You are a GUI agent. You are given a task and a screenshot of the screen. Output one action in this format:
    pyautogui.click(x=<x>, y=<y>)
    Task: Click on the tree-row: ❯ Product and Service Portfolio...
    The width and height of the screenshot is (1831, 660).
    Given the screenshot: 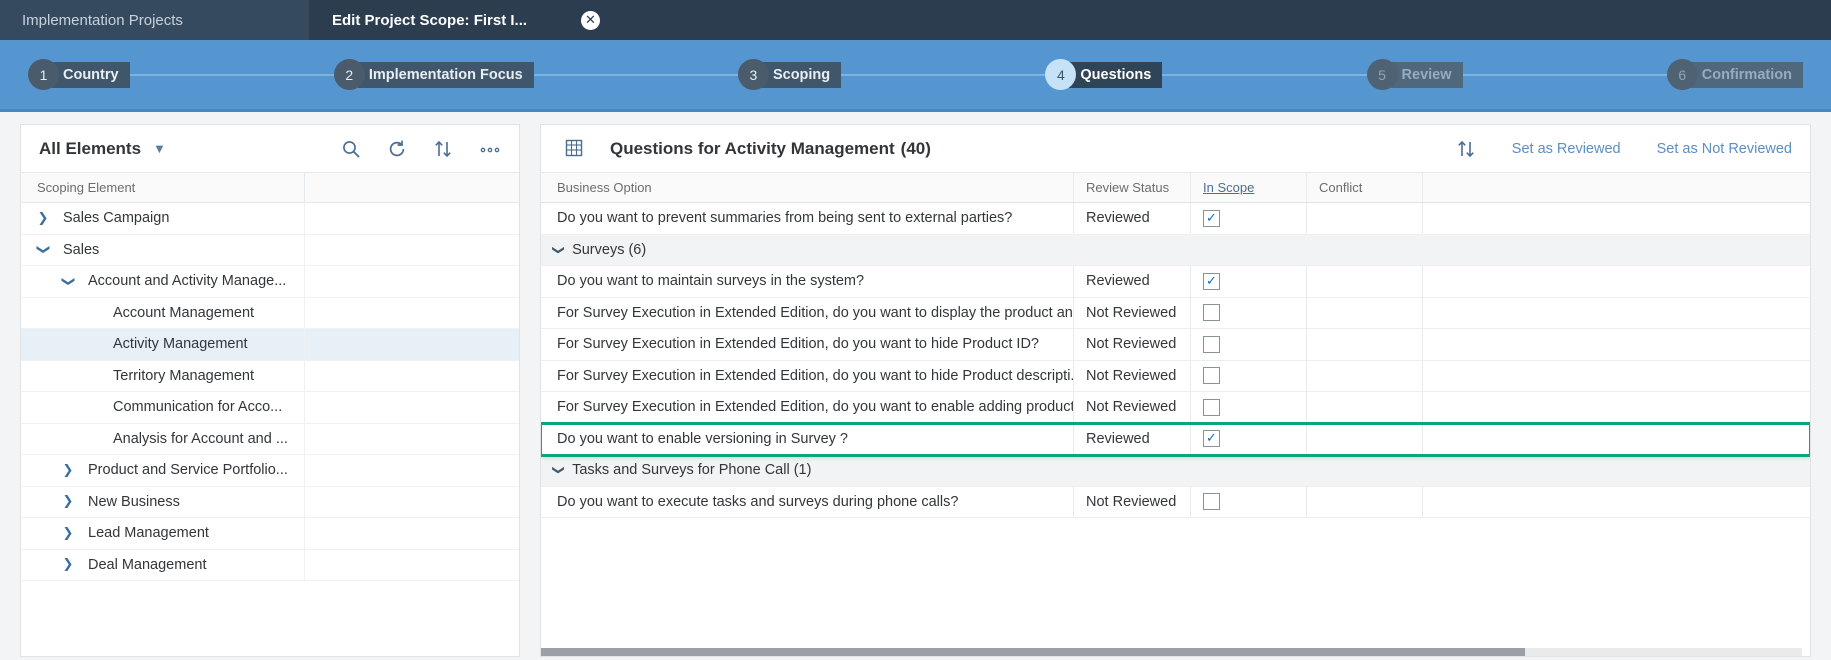 What is the action you would take?
    pyautogui.click(x=270, y=471)
    